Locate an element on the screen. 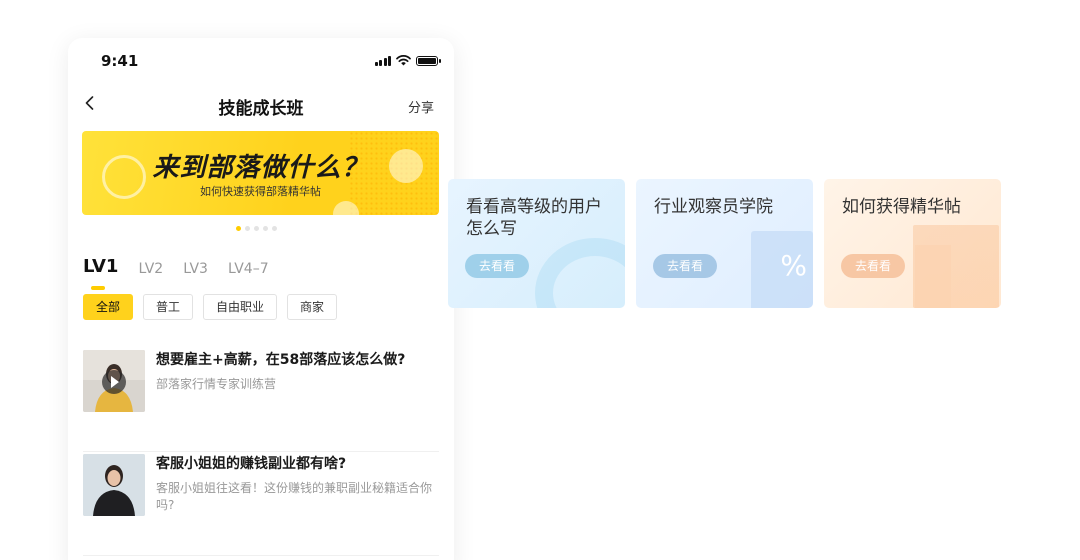 The width and height of the screenshot is (1080, 560). list-item-title: 客服小姐姐的赚钱副业都有啥? is located at coordinates (251, 464).